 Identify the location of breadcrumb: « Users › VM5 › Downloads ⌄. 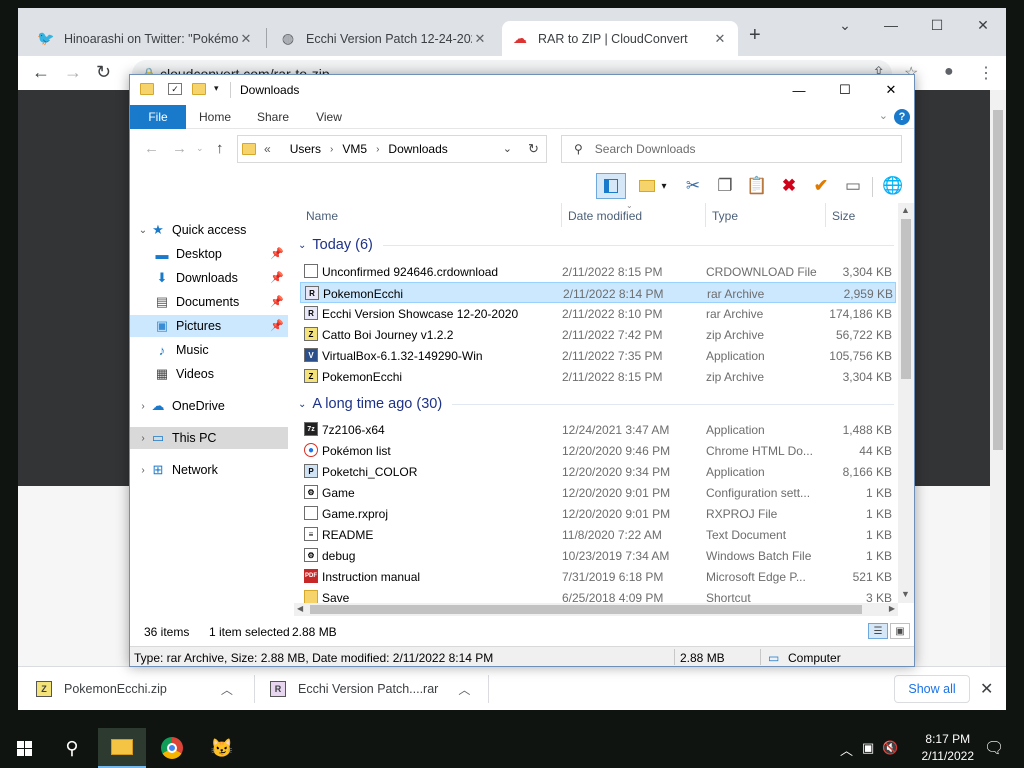
(392, 149).